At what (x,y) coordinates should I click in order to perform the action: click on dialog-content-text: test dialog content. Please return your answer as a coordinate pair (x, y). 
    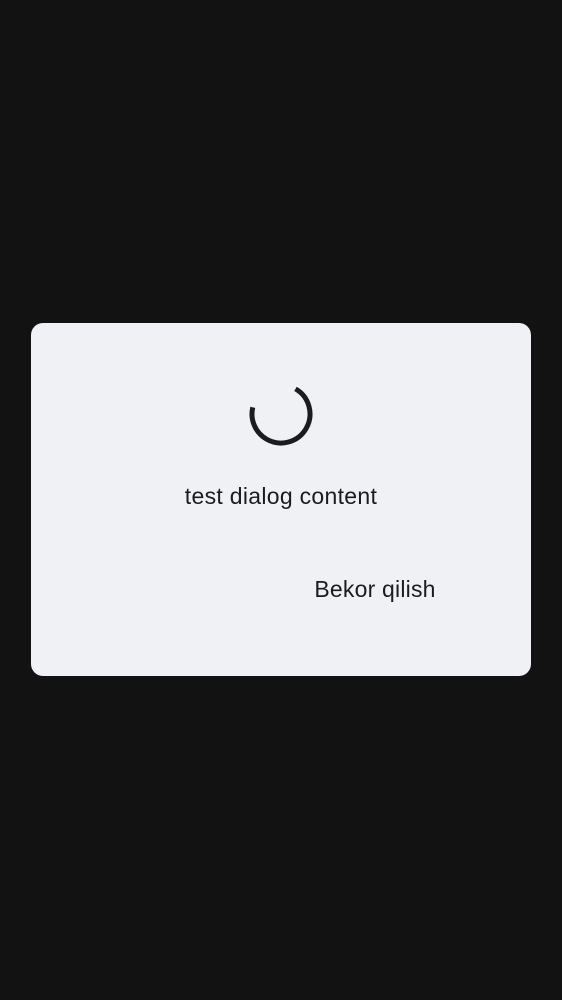
    Looking at the image, I should click on (281, 496).